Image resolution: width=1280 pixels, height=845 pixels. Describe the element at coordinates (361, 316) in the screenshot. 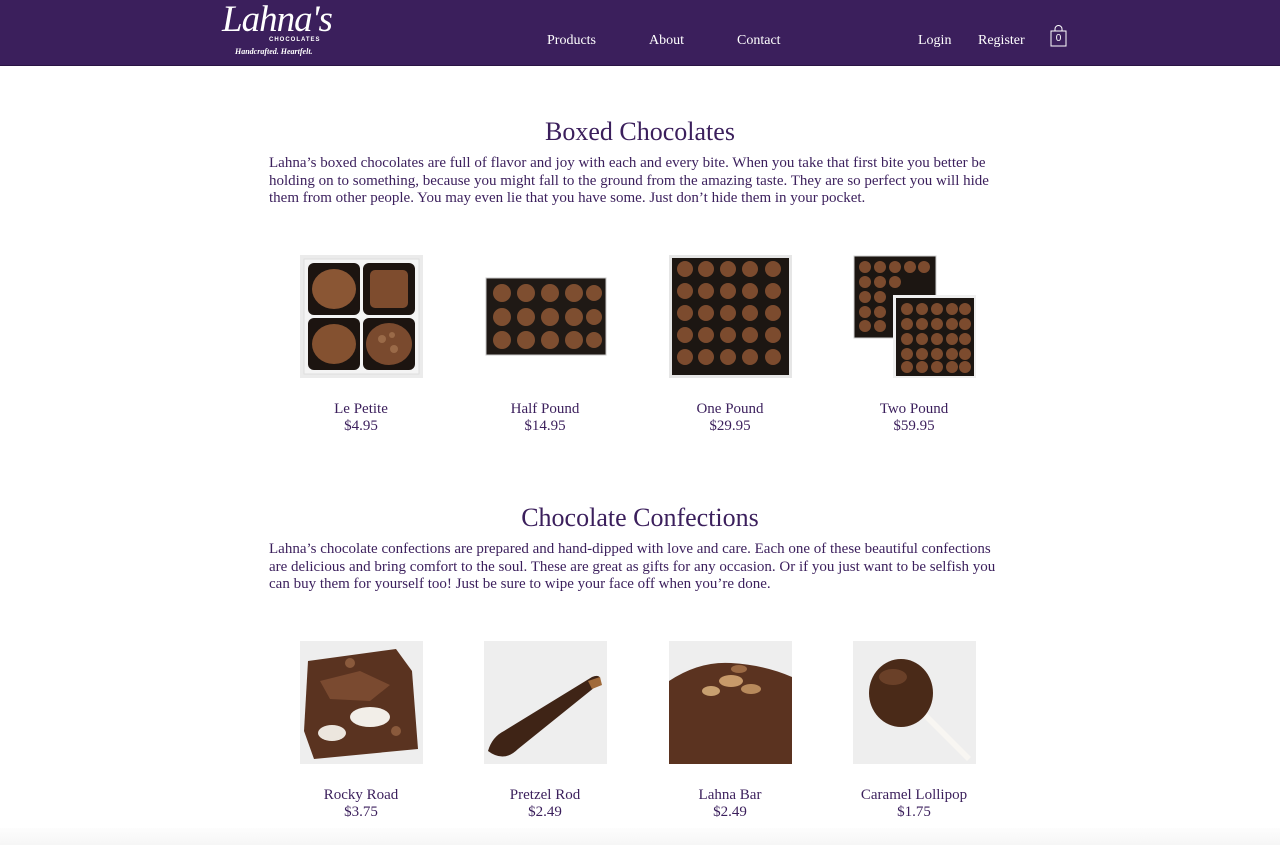

I see `product-image-le-petite` at that location.